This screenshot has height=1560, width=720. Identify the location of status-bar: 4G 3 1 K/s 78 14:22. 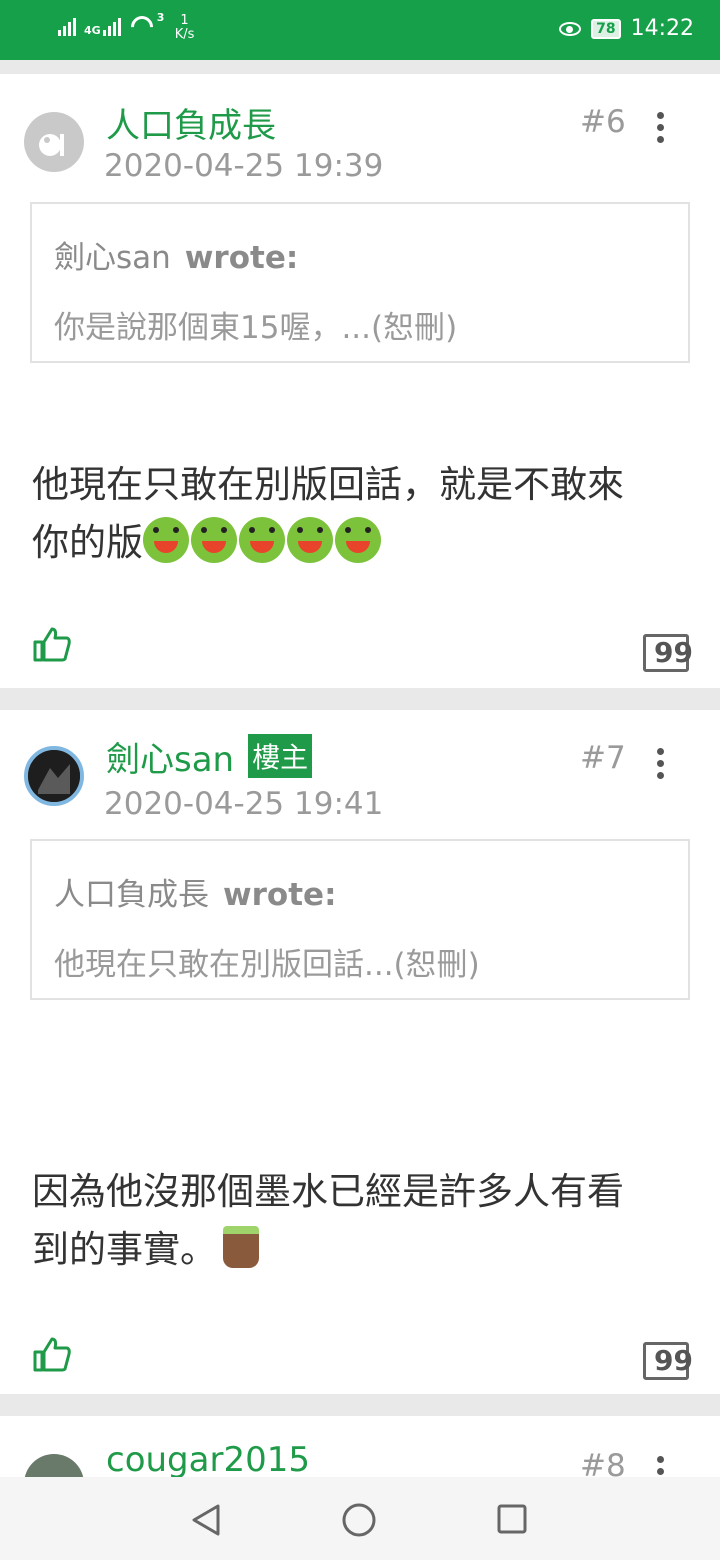
(360, 30).